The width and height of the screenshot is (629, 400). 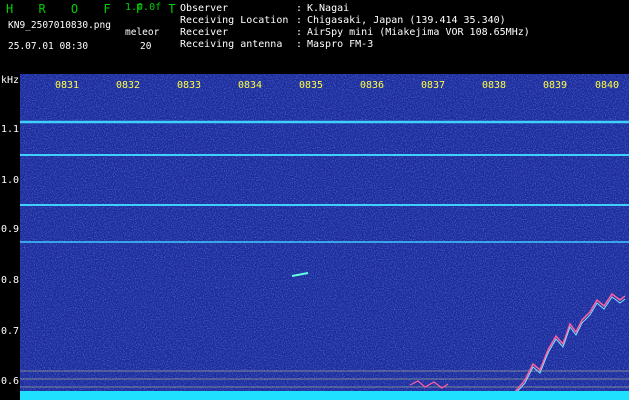 I want to click on bottom-noise-band, so click(x=324, y=395).